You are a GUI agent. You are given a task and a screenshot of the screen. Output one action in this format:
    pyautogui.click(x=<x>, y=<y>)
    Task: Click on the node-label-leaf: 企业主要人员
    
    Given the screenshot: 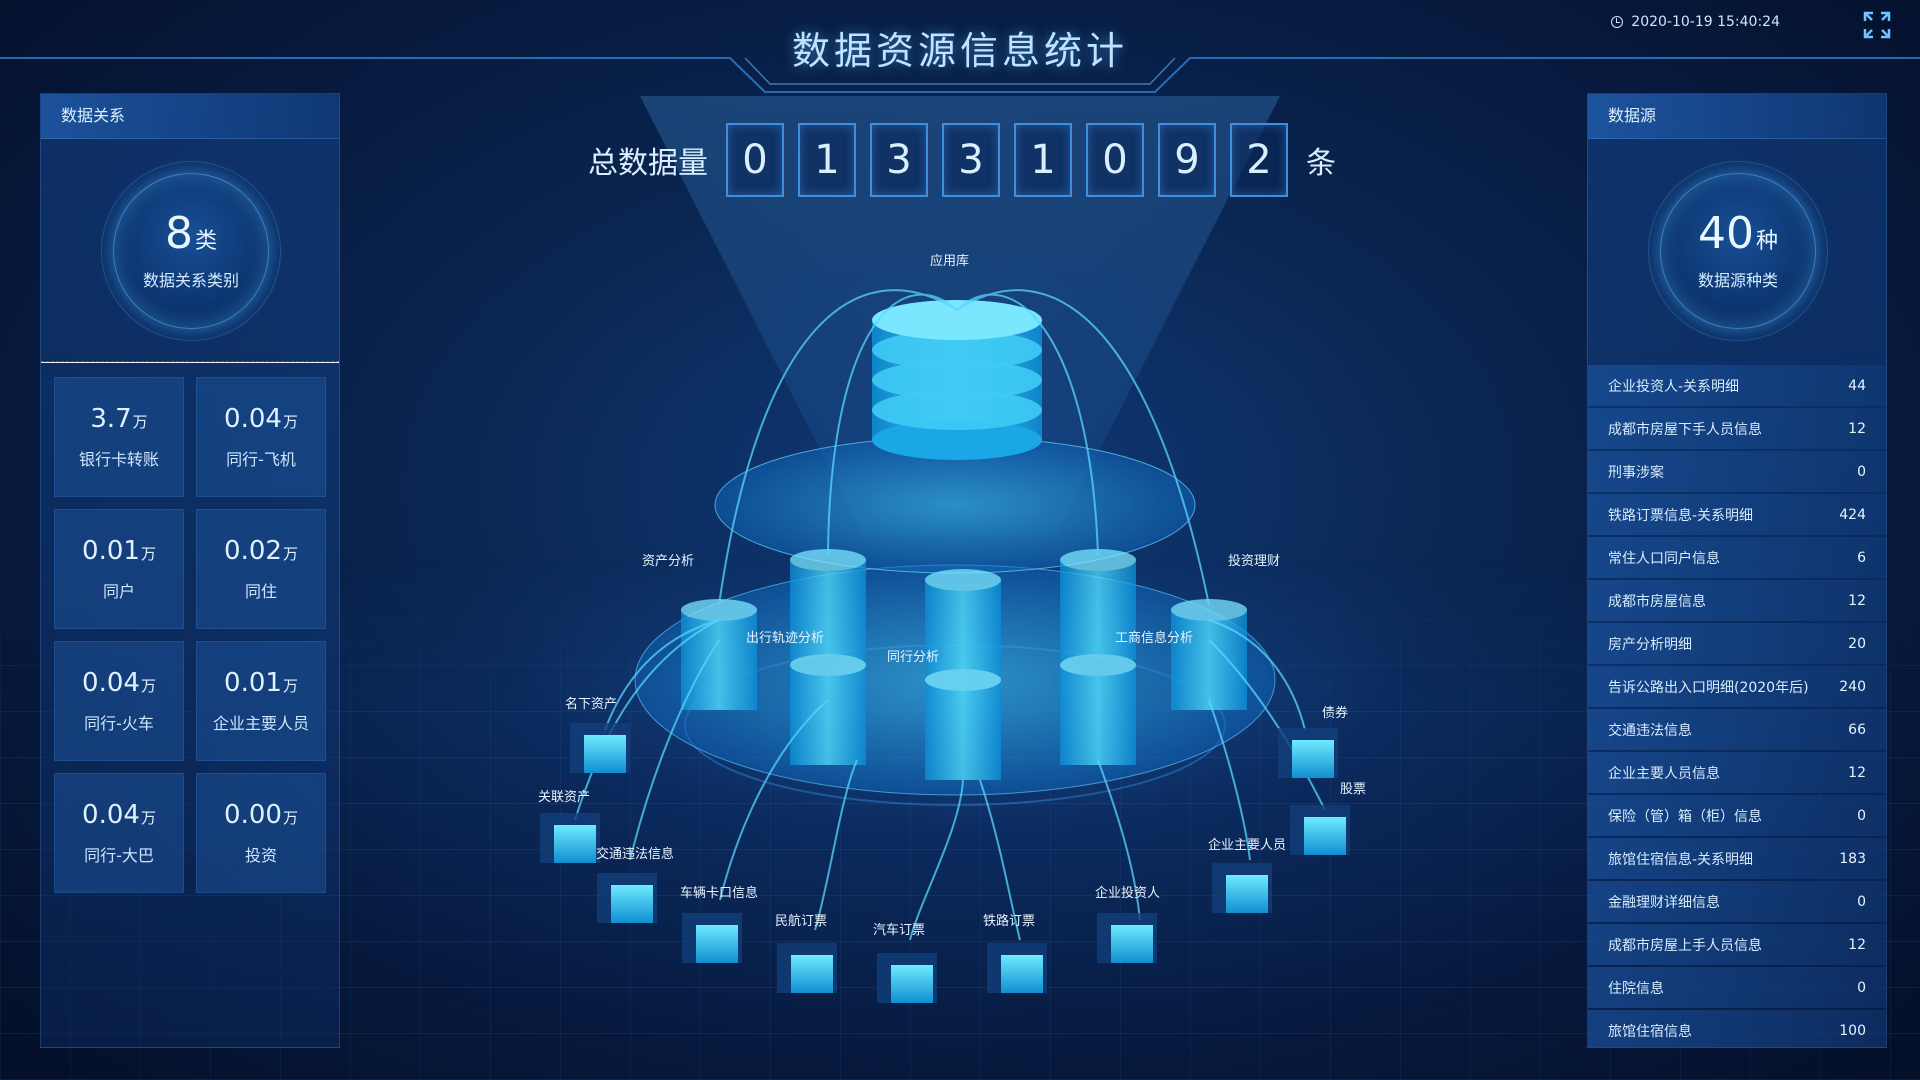 What is the action you would take?
    pyautogui.click(x=1247, y=845)
    